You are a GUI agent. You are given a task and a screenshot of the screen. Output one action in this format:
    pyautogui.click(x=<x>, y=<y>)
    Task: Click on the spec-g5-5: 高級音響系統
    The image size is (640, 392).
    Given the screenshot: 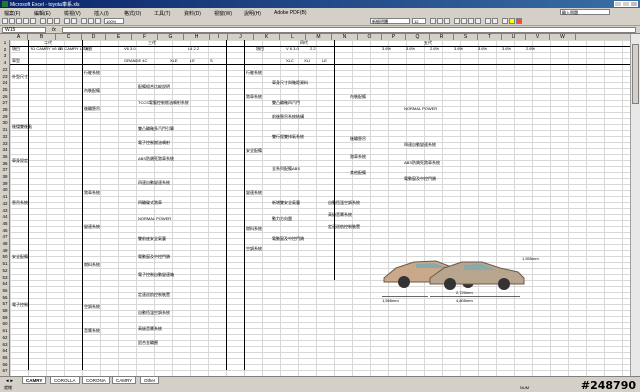 What is the action you would take?
    pyautogui.click(x=340, y=214)
    